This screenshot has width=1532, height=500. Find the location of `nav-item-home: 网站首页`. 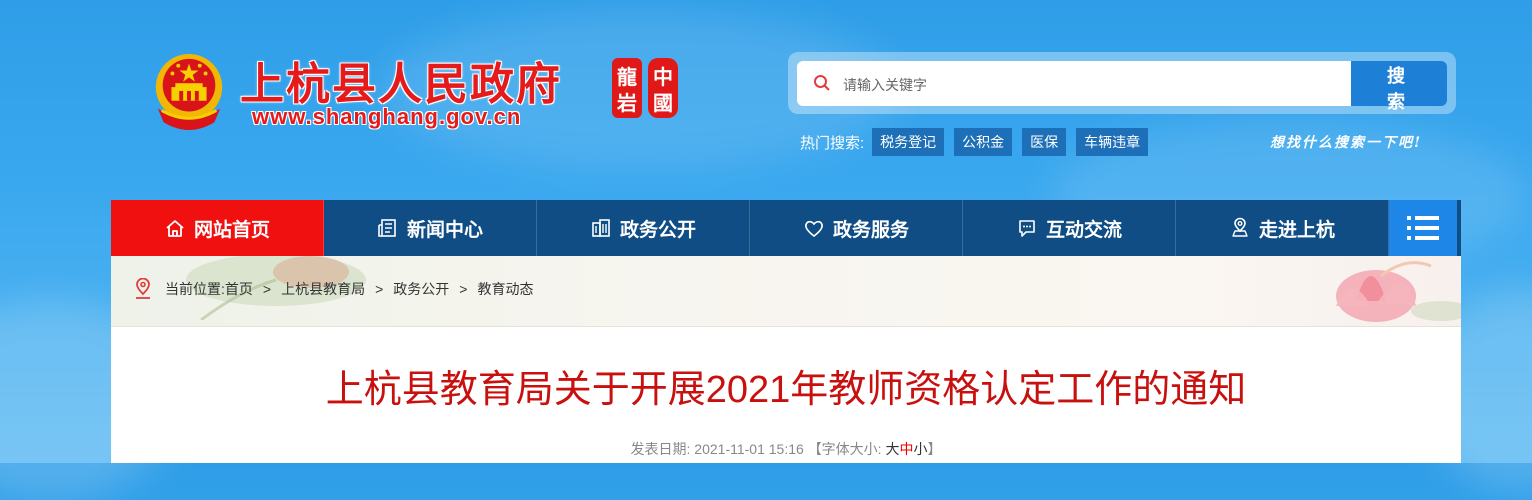

nav-item-home: 网站首页 is located at coordinates (217, 228).